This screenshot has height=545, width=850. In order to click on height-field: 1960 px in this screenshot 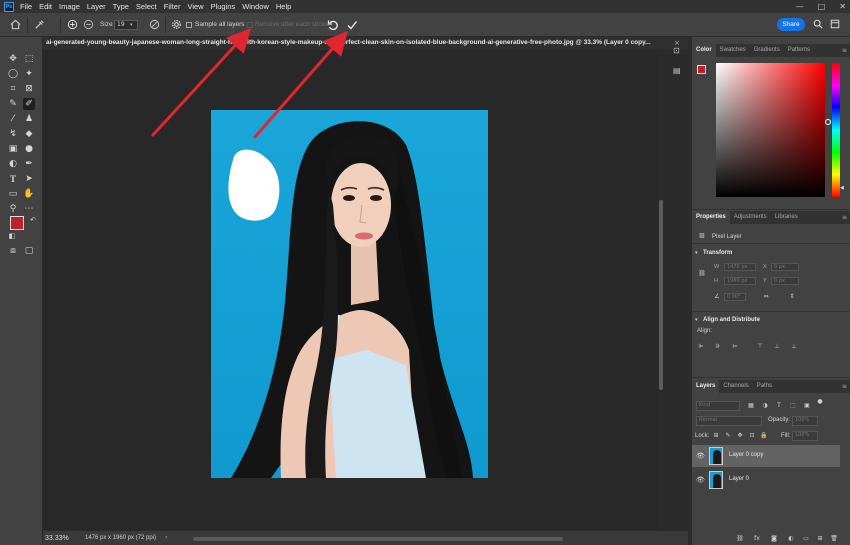, I will do `click(740, 281)`.